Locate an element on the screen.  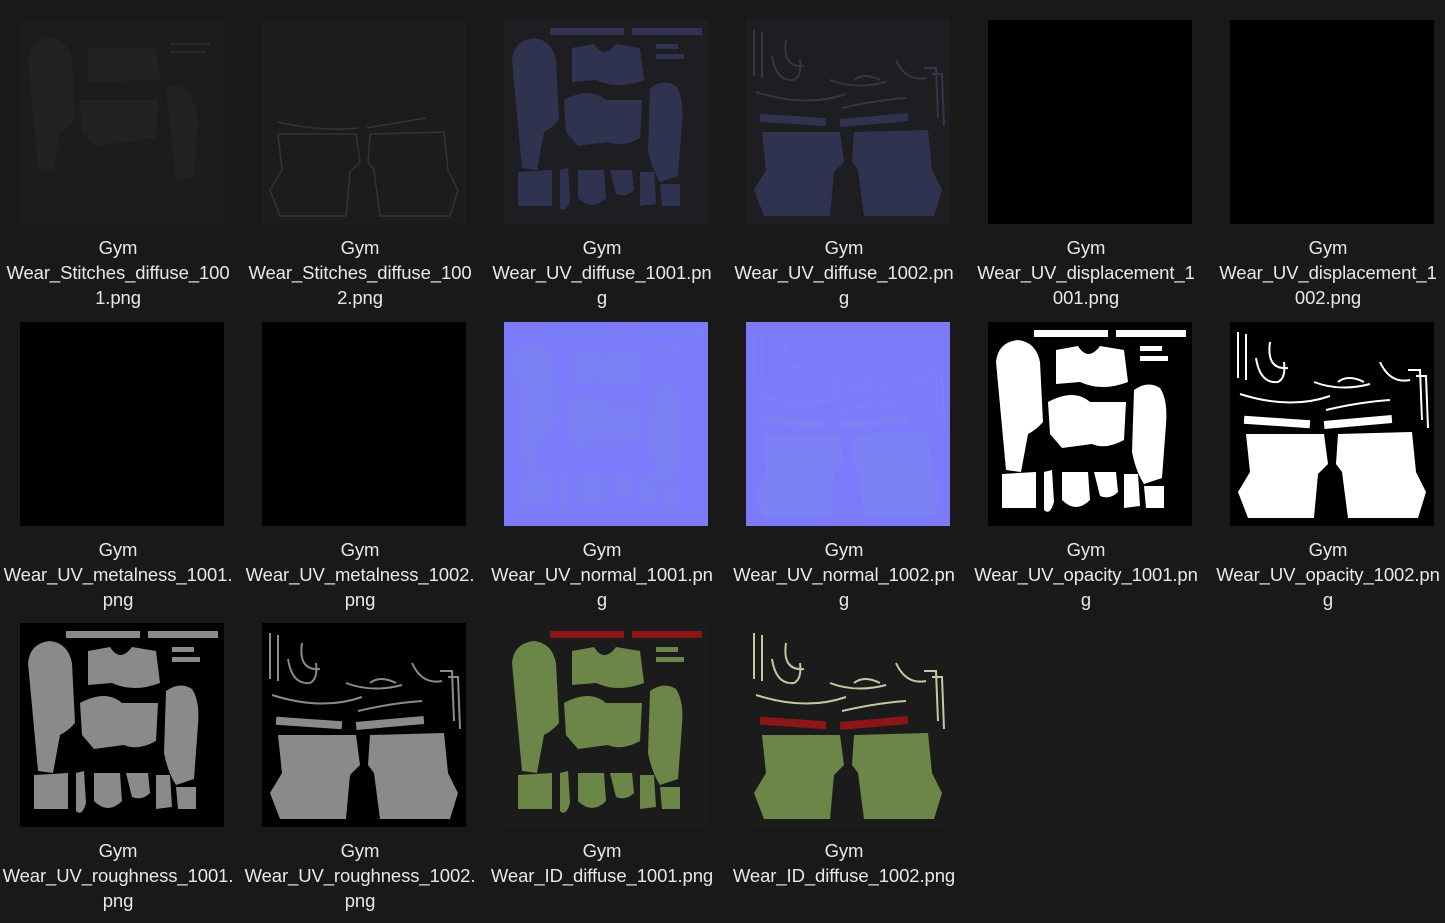
file-item: Gym Wear_UV_roughness_1002.png is located at coordinates (360, 757).